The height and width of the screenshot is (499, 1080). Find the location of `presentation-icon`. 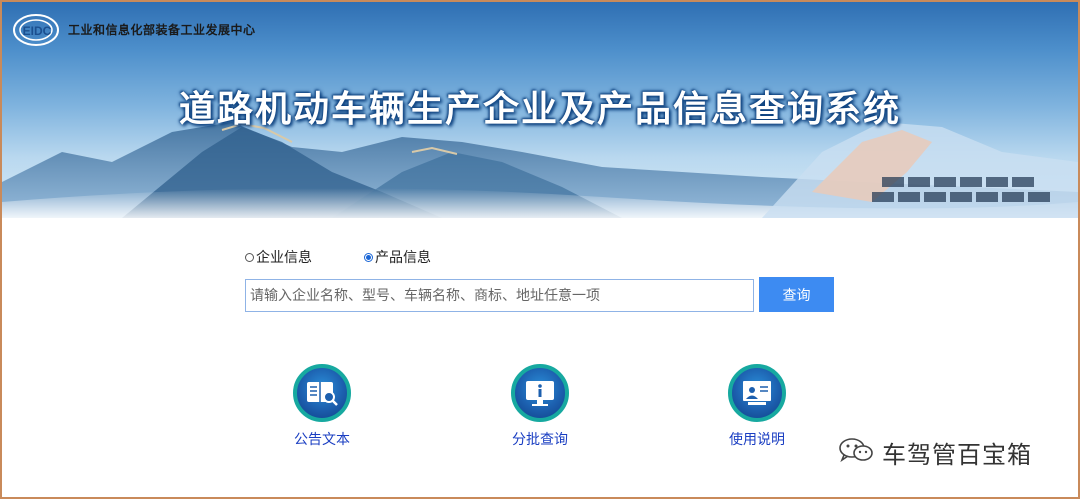

presentation-icon is located at coordinates (757, 393).